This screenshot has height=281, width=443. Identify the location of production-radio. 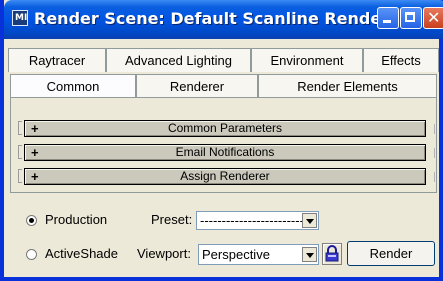
(31, 220).